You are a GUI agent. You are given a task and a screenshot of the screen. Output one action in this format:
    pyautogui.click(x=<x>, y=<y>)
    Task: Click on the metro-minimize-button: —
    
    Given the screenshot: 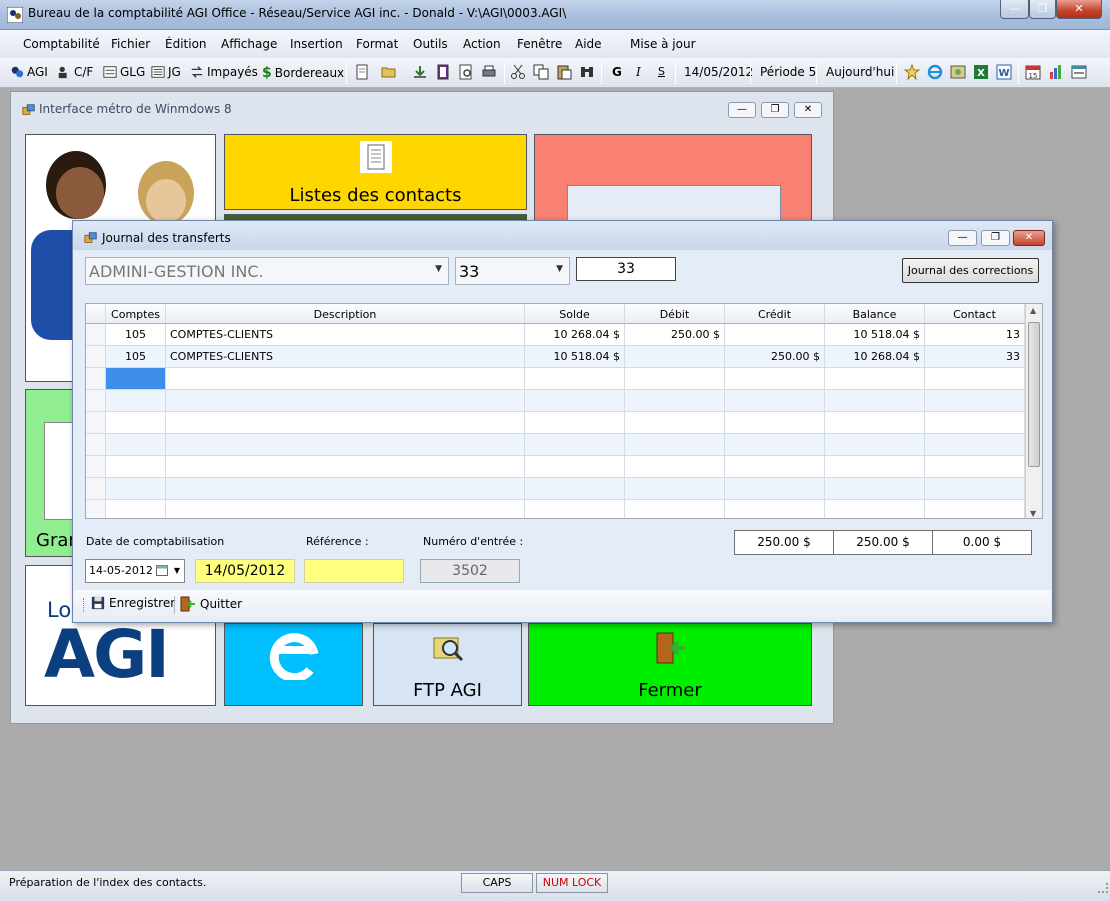 What is the action you would take?
    pyautogui.click(x=742, y=110)
    